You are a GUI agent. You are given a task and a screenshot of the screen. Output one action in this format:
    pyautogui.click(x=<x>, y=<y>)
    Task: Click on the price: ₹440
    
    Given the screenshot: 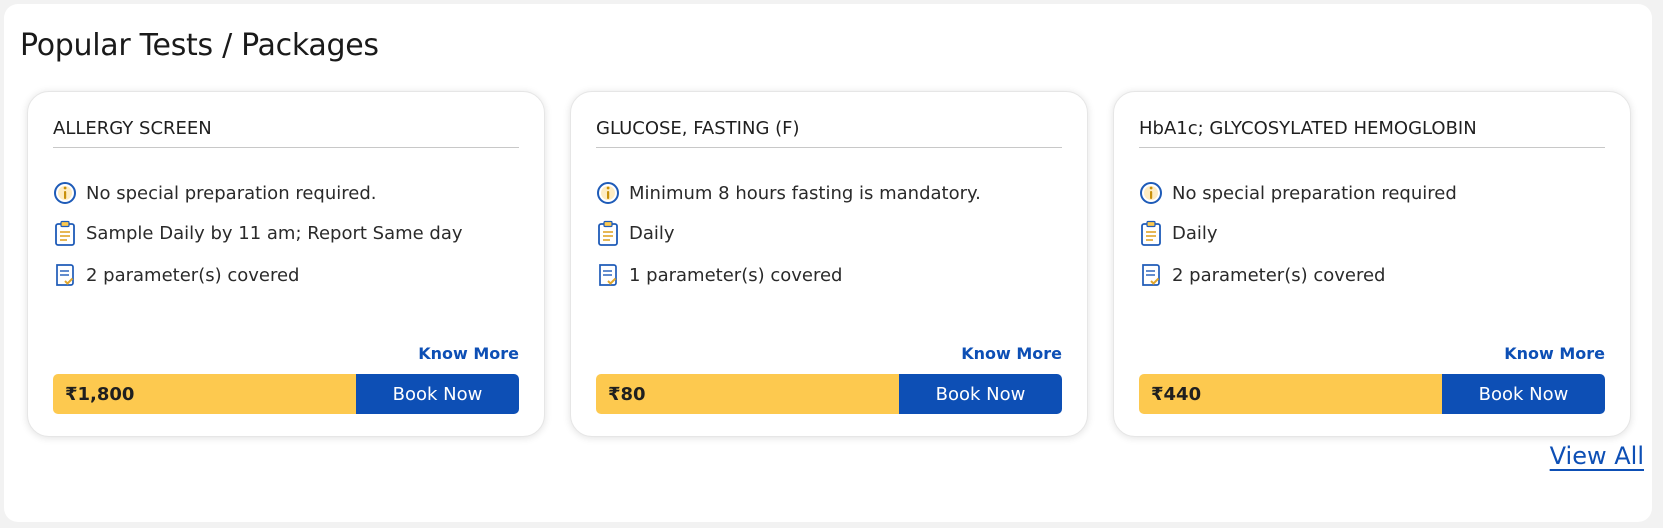 What is the action you would take?
    pyautogui.click(x=1290, y=394)
    